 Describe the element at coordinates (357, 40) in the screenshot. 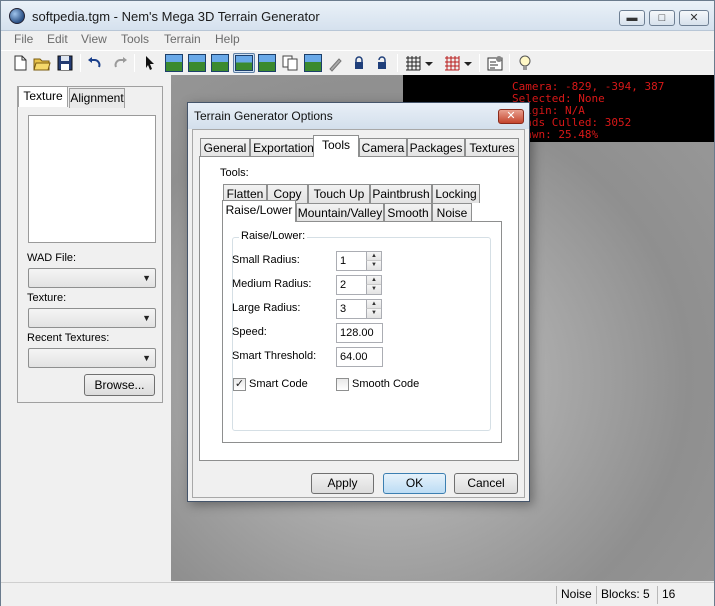

I see `menu-bar: File Edit View Tools Terrain Help` at that location.